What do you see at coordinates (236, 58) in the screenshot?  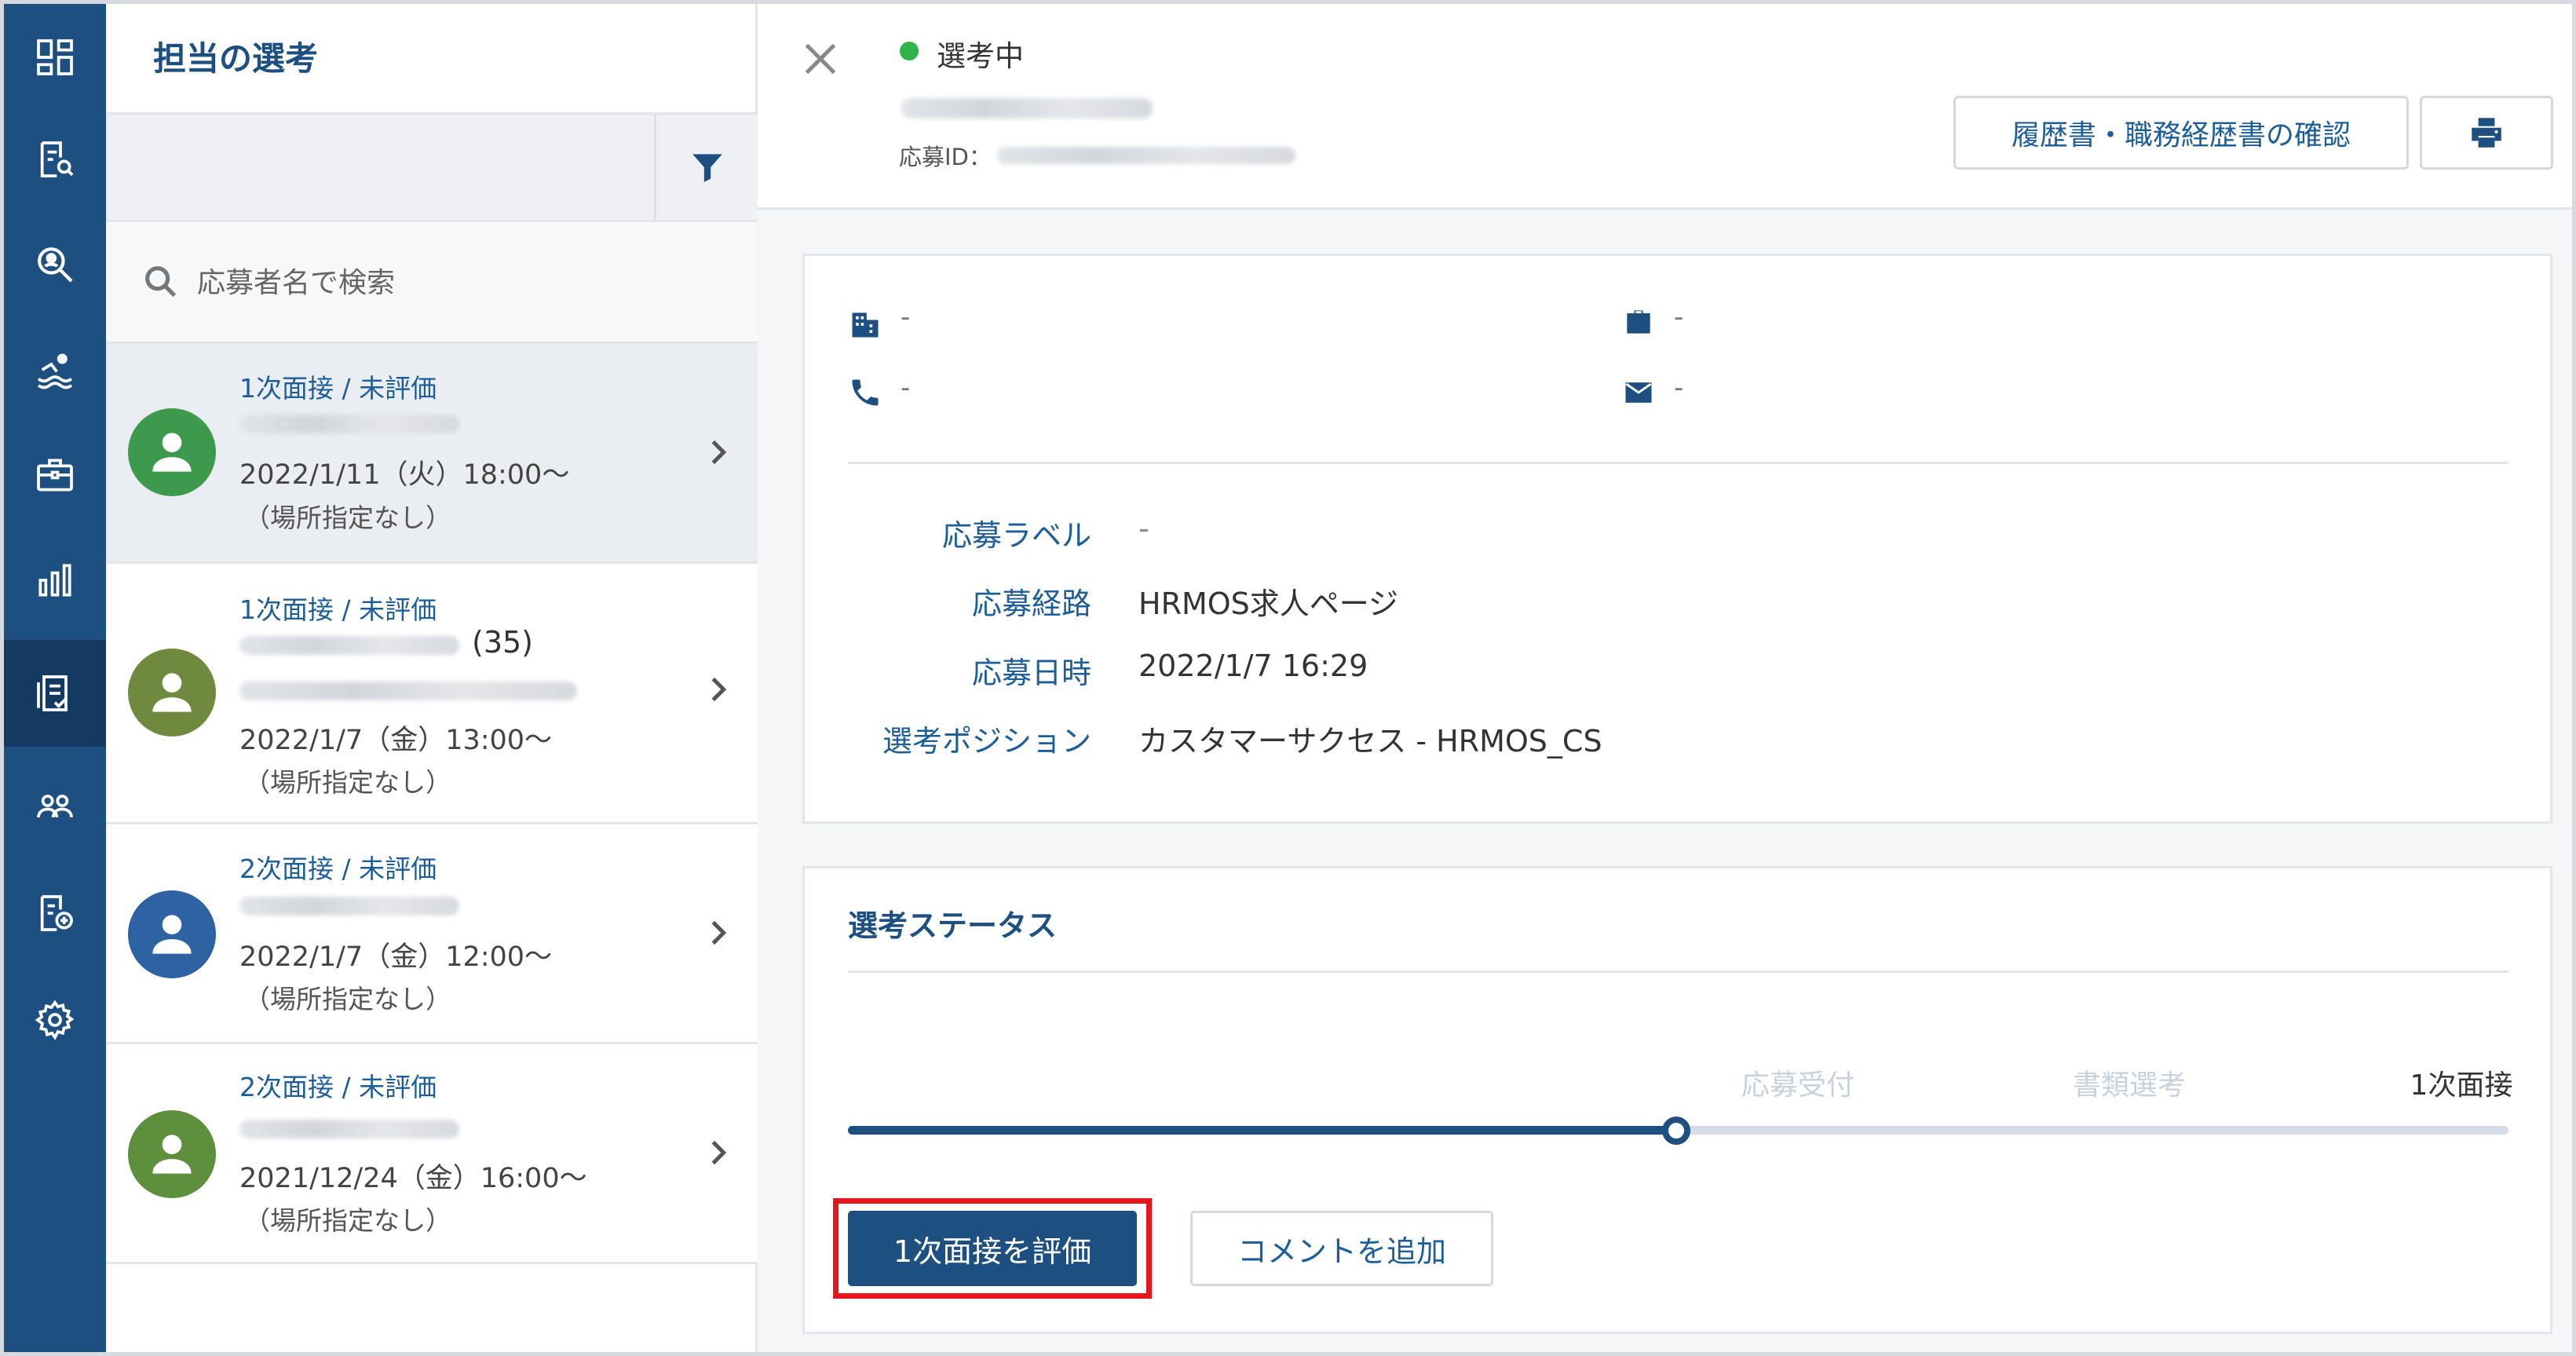 I see `panel-title: 担当の選考` at bounding box center [236, 58].